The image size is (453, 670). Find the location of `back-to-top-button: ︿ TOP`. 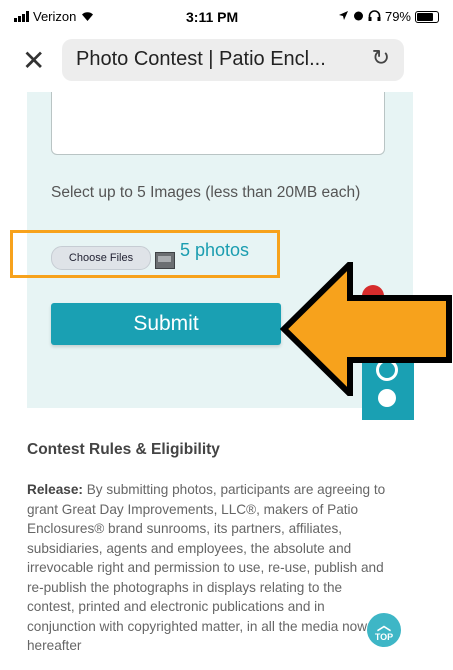

back-to-top-button: ︿ TOP is located at coordinates (384, 630).